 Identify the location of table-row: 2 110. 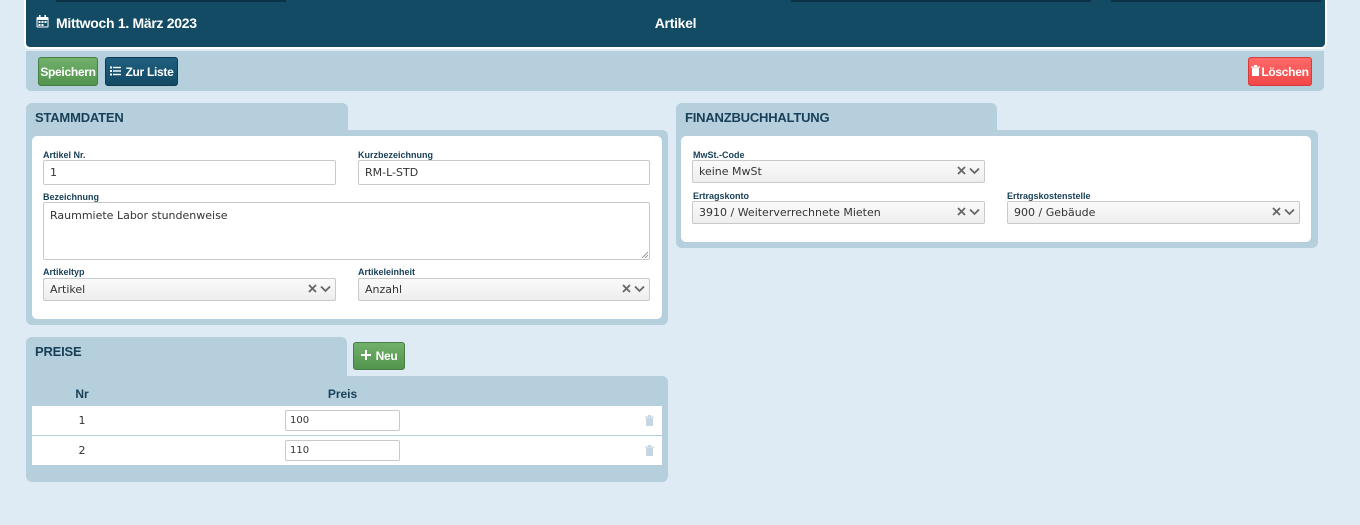
(347, 450).